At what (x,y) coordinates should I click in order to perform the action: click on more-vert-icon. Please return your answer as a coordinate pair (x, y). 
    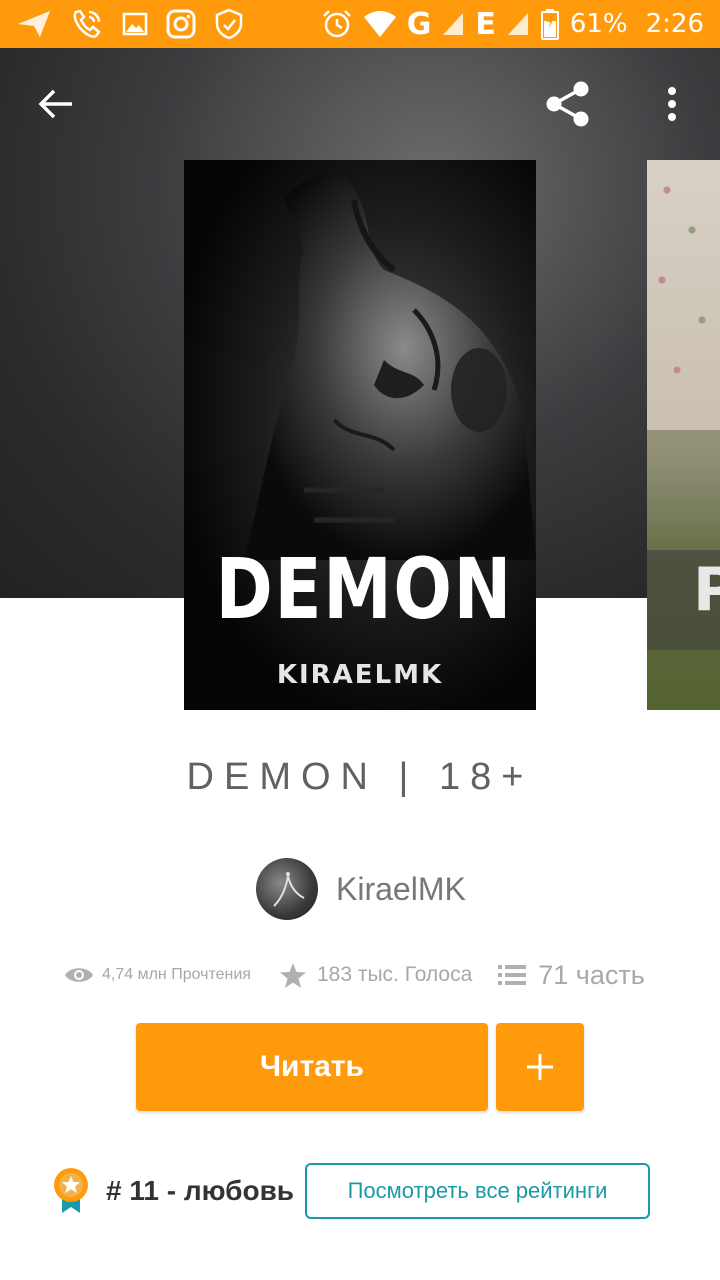
    Looking at the image, I should click on (672, 104).